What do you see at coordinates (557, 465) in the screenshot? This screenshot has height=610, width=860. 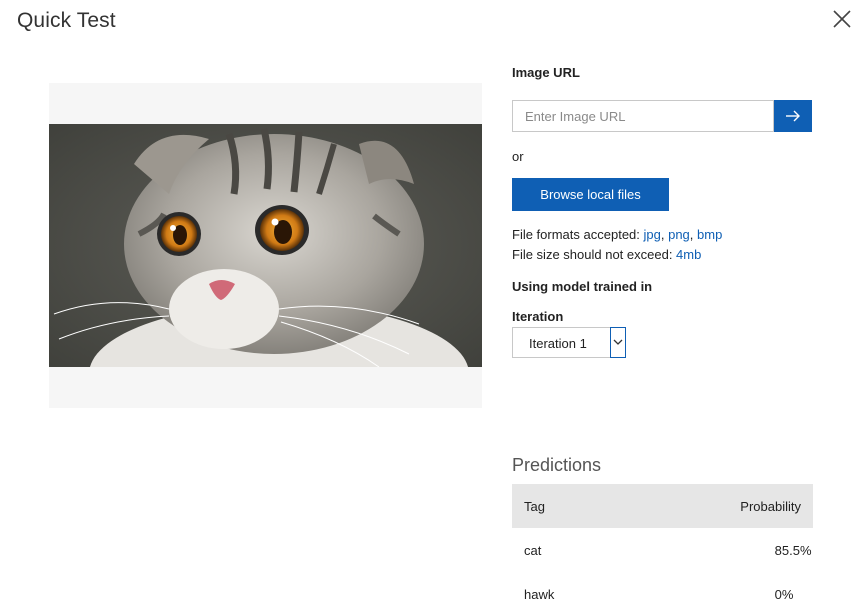 I see `predictions-title: Predictions` at bounding box center [557, 465].